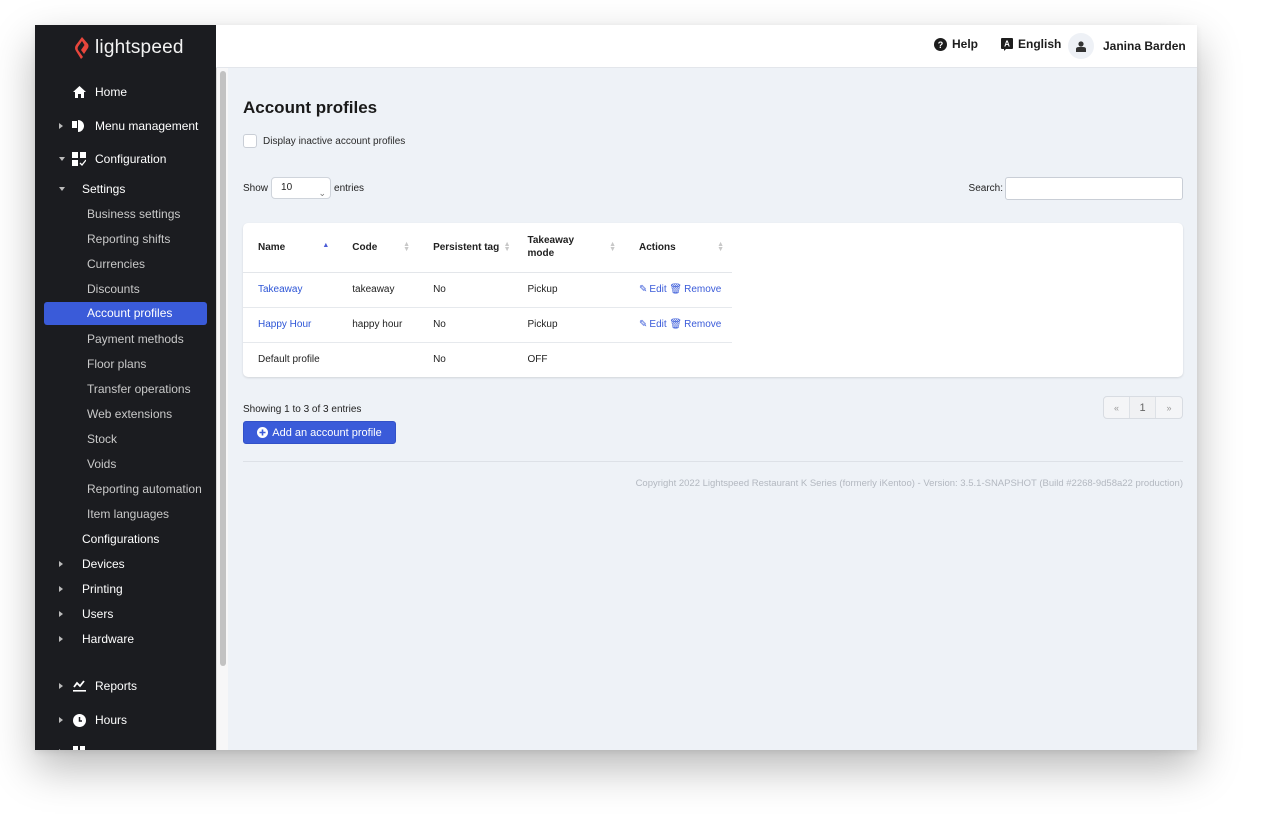 The image size is (1262, 826). What do you see at coordinates (125, 539) in the screenshot?
I see `sidebar-item-configurations: Configurations` at bounding box center [125, 539].